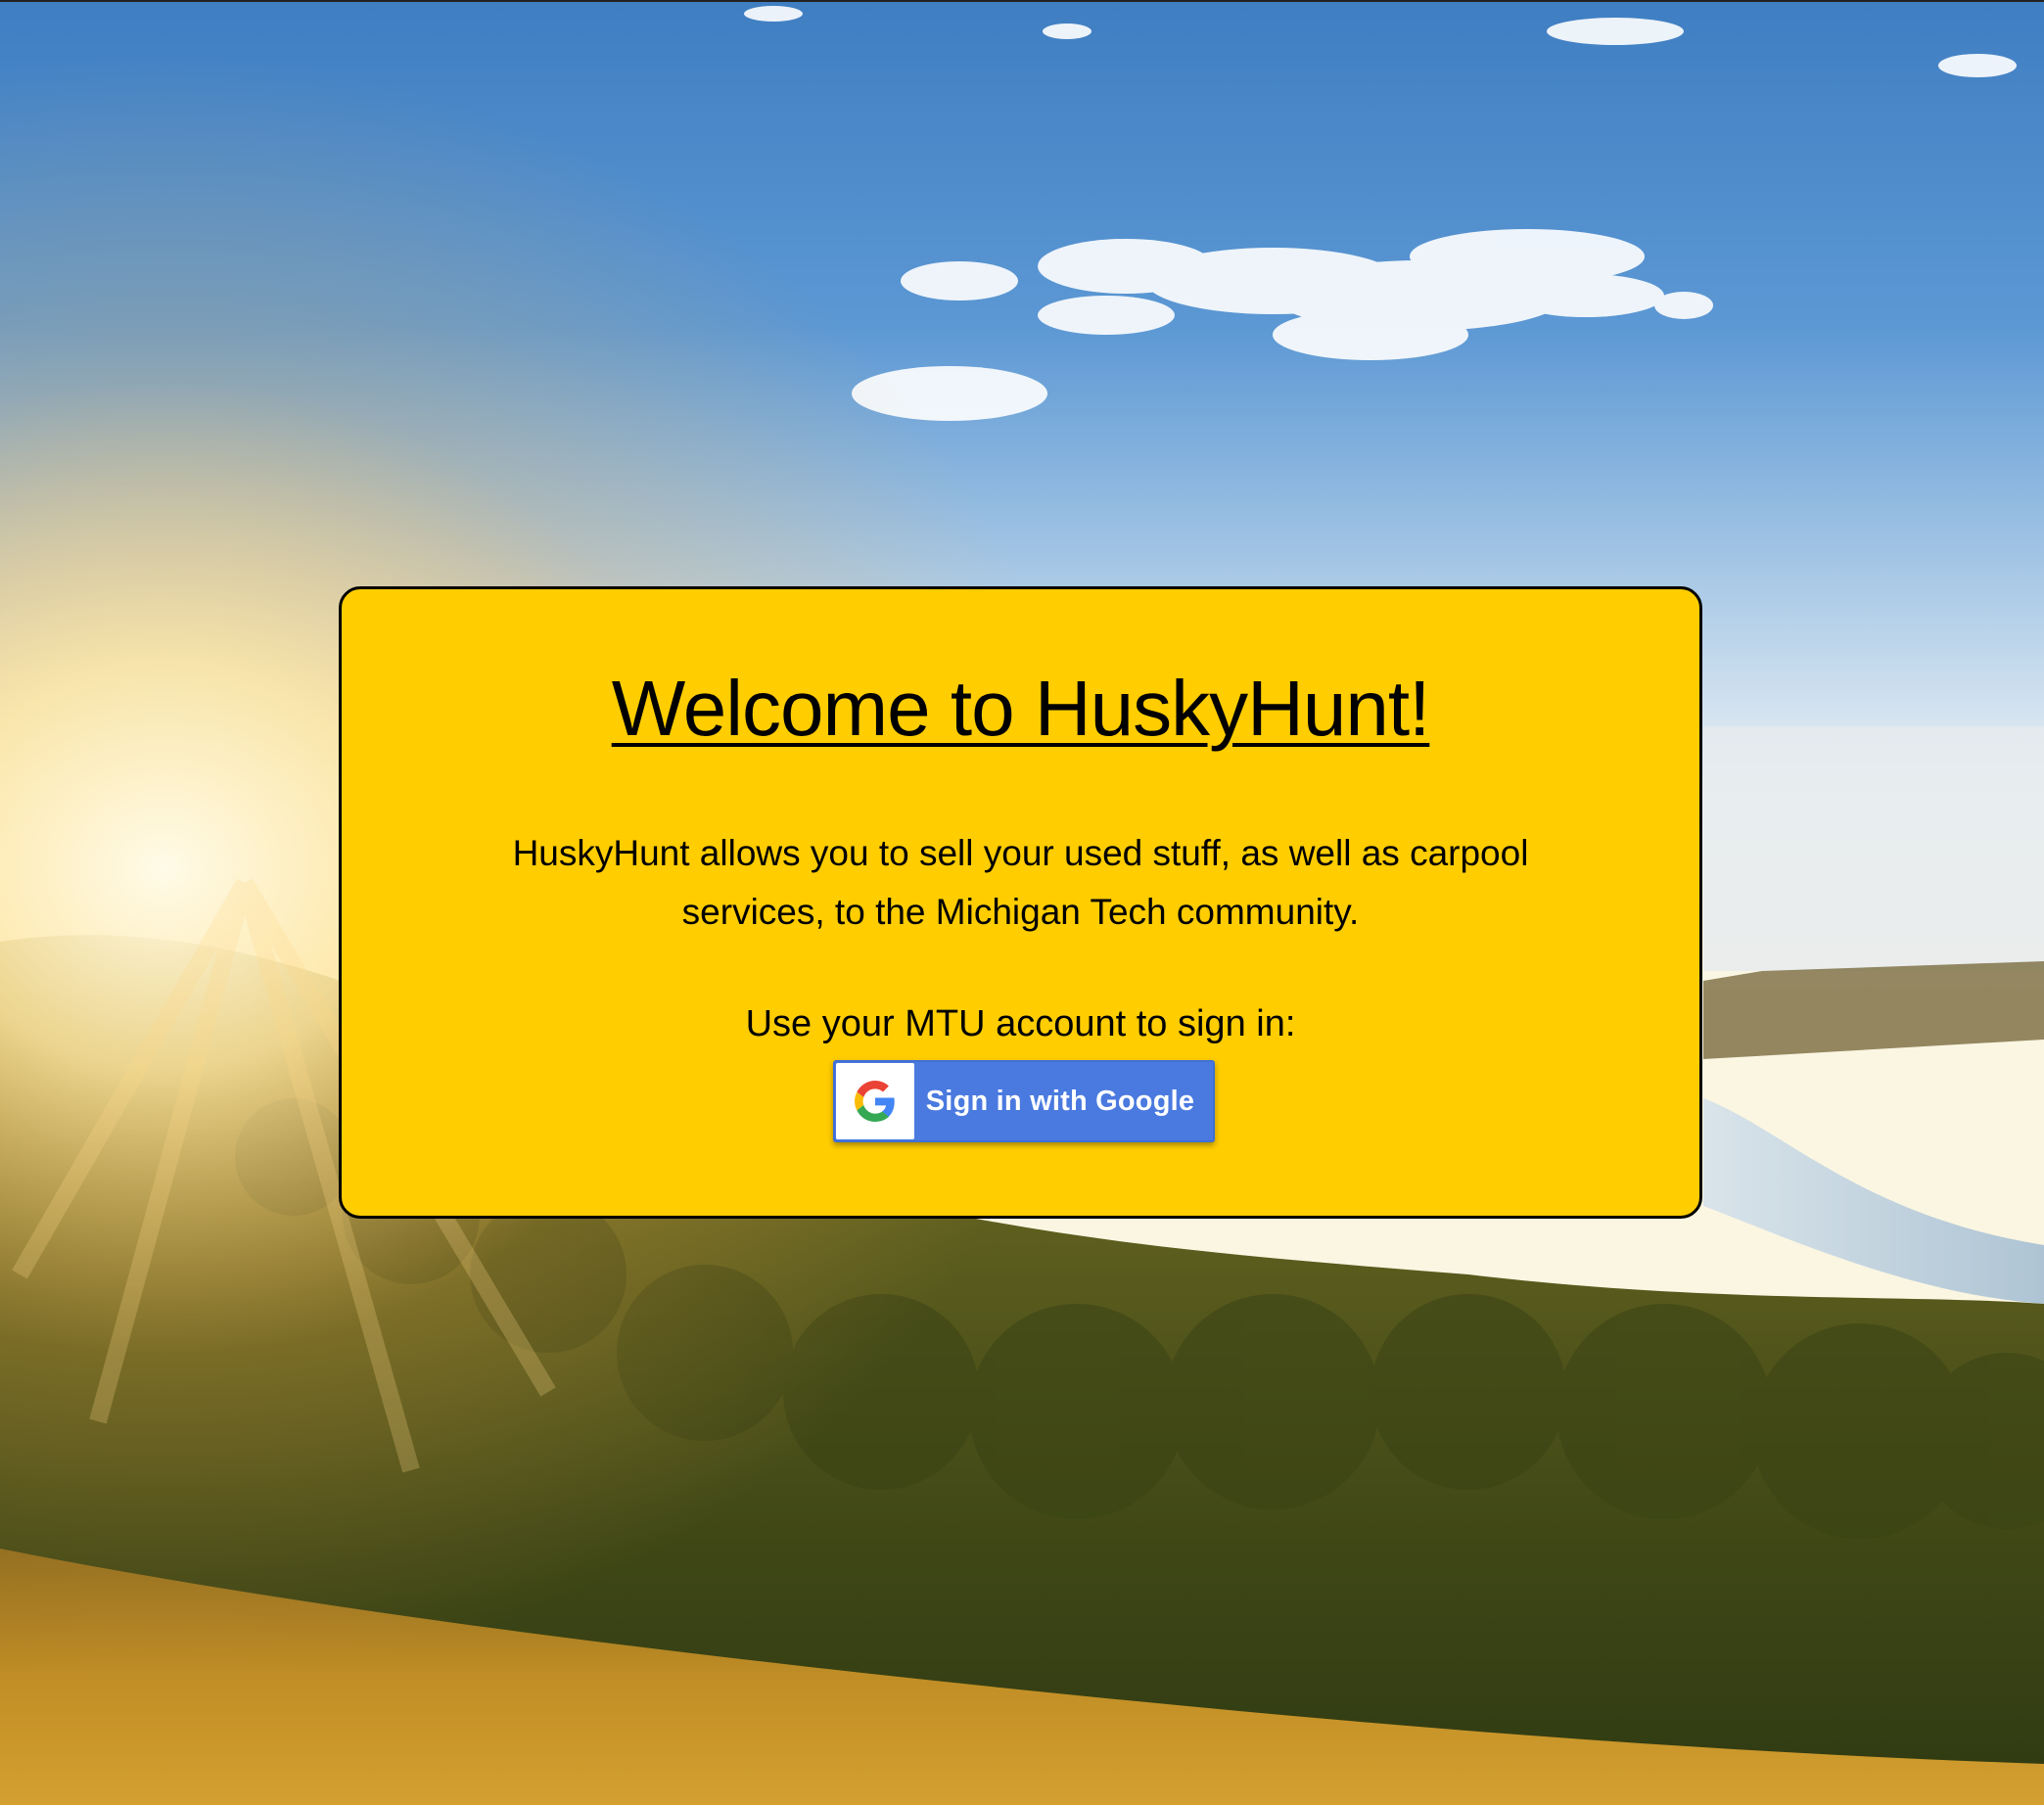  What do you see at coordinates (1021, 708) in the screenshot?
I see `page-title: Welcome to HuskyHunt!` at bounding box center [1021, 708].